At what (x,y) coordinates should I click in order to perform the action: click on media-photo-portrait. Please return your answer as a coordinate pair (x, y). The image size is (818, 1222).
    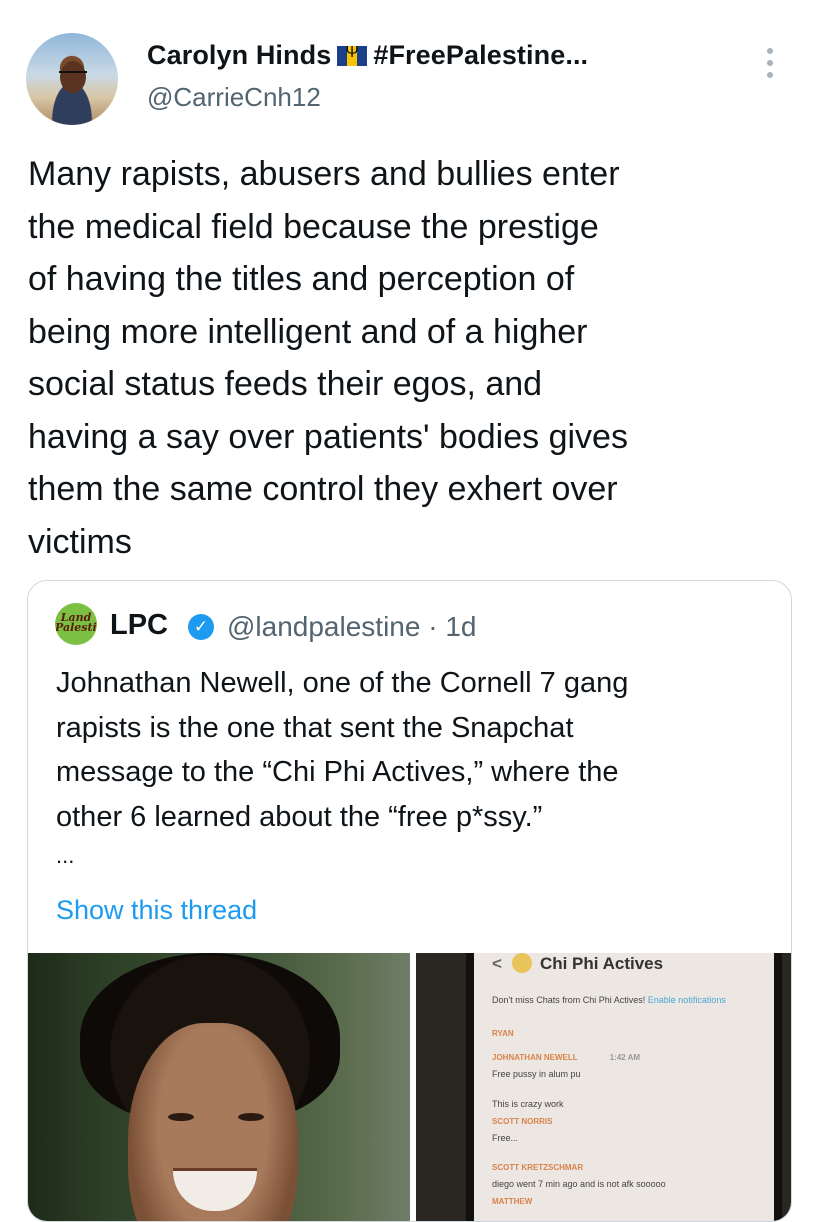
    Looking at the image, I should click on (219, 1087).